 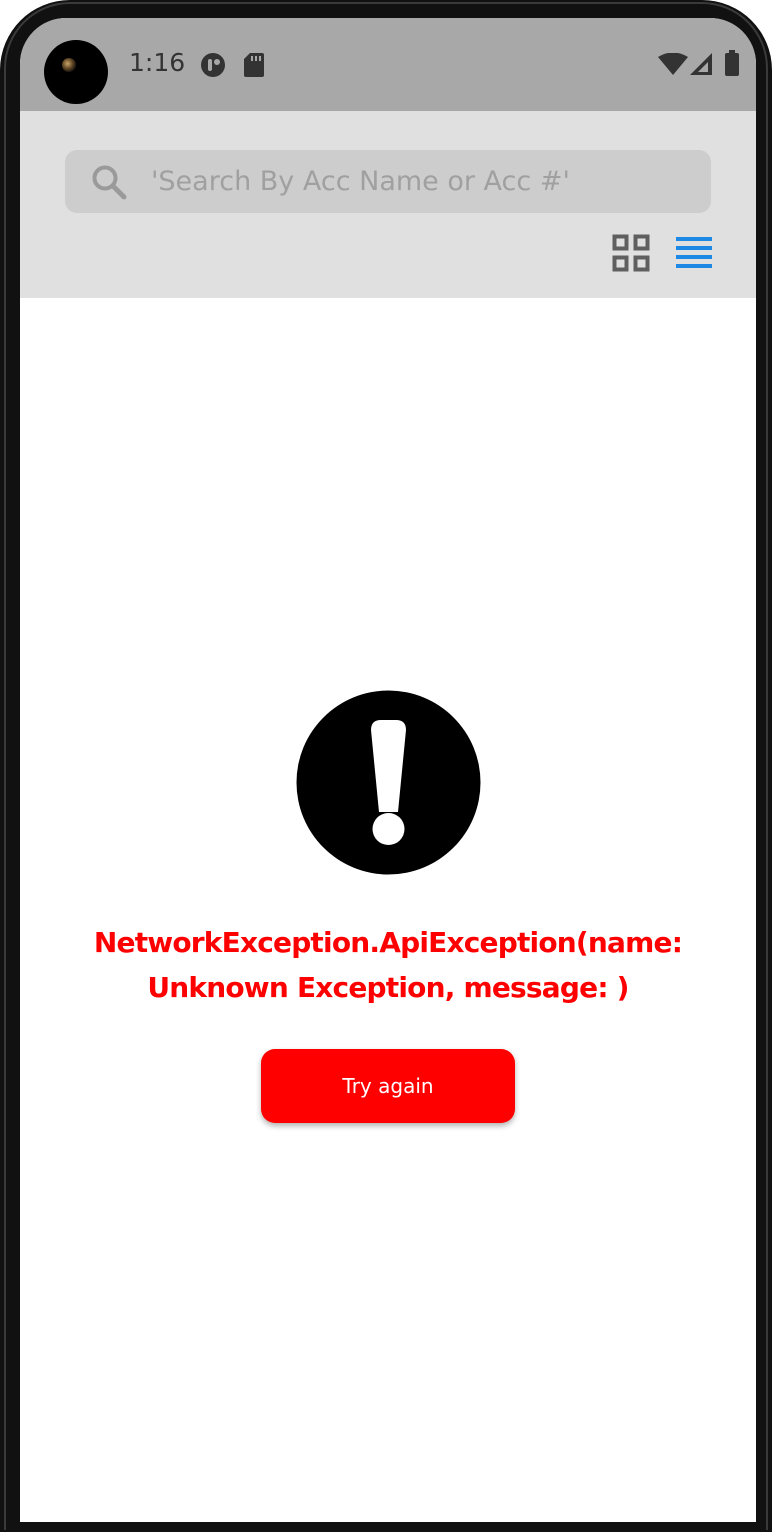 What do you see at coordinates (109, 182) in the screenshot?
I see `search-icon` at bounding box center [109, 182].